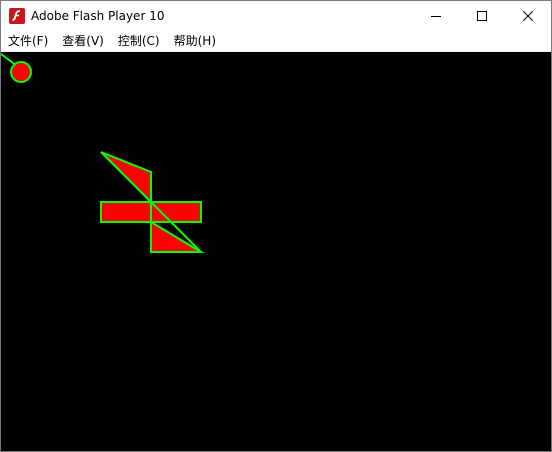 The width and height of the screenshot is (552, 452). Describe the element at coordinates (126, 212) in the screenshot. I see `pinwheel-left-bar` at that location.